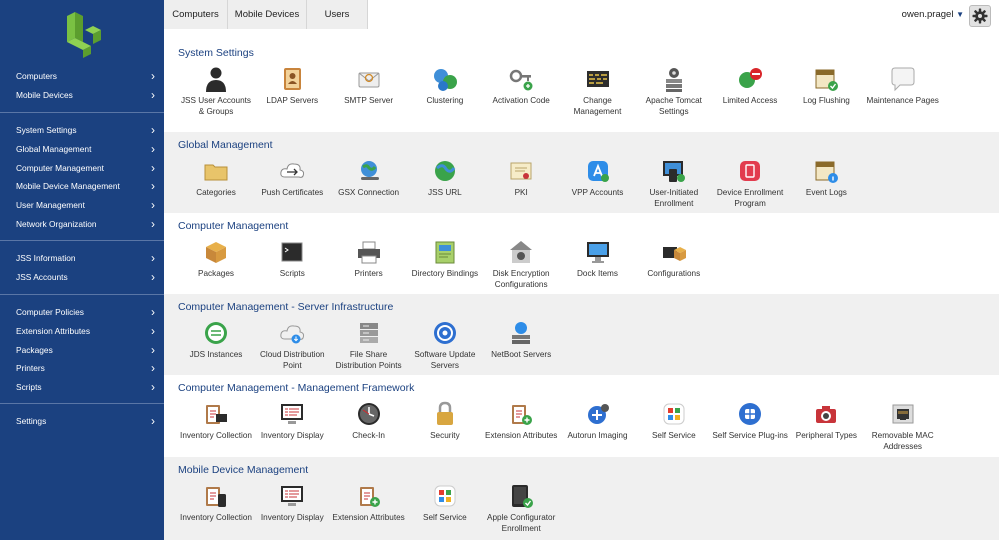 This screenshot has width=999, height=540. I want to click on tile-change-management: Change Management, so click(598, 91).